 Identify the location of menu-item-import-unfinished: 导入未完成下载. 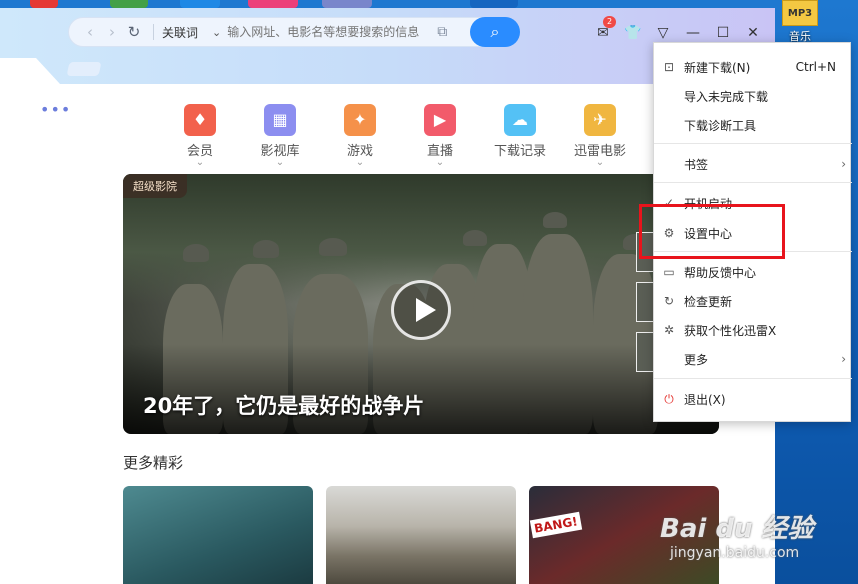
(753, 96).